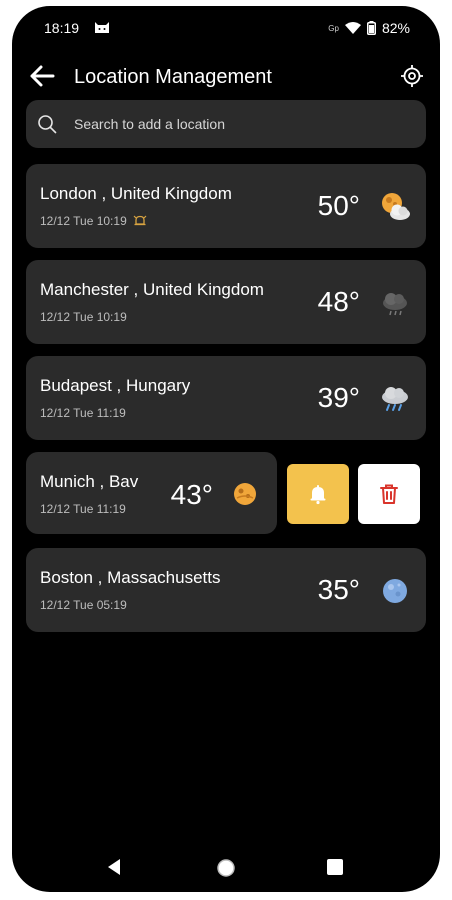 Image resolution: width=452 pixels, height=900 pixels. What do you see at coordinates (412, 76) in the screenshot?
I see `locate-icon` at bounding box center [412, 76].